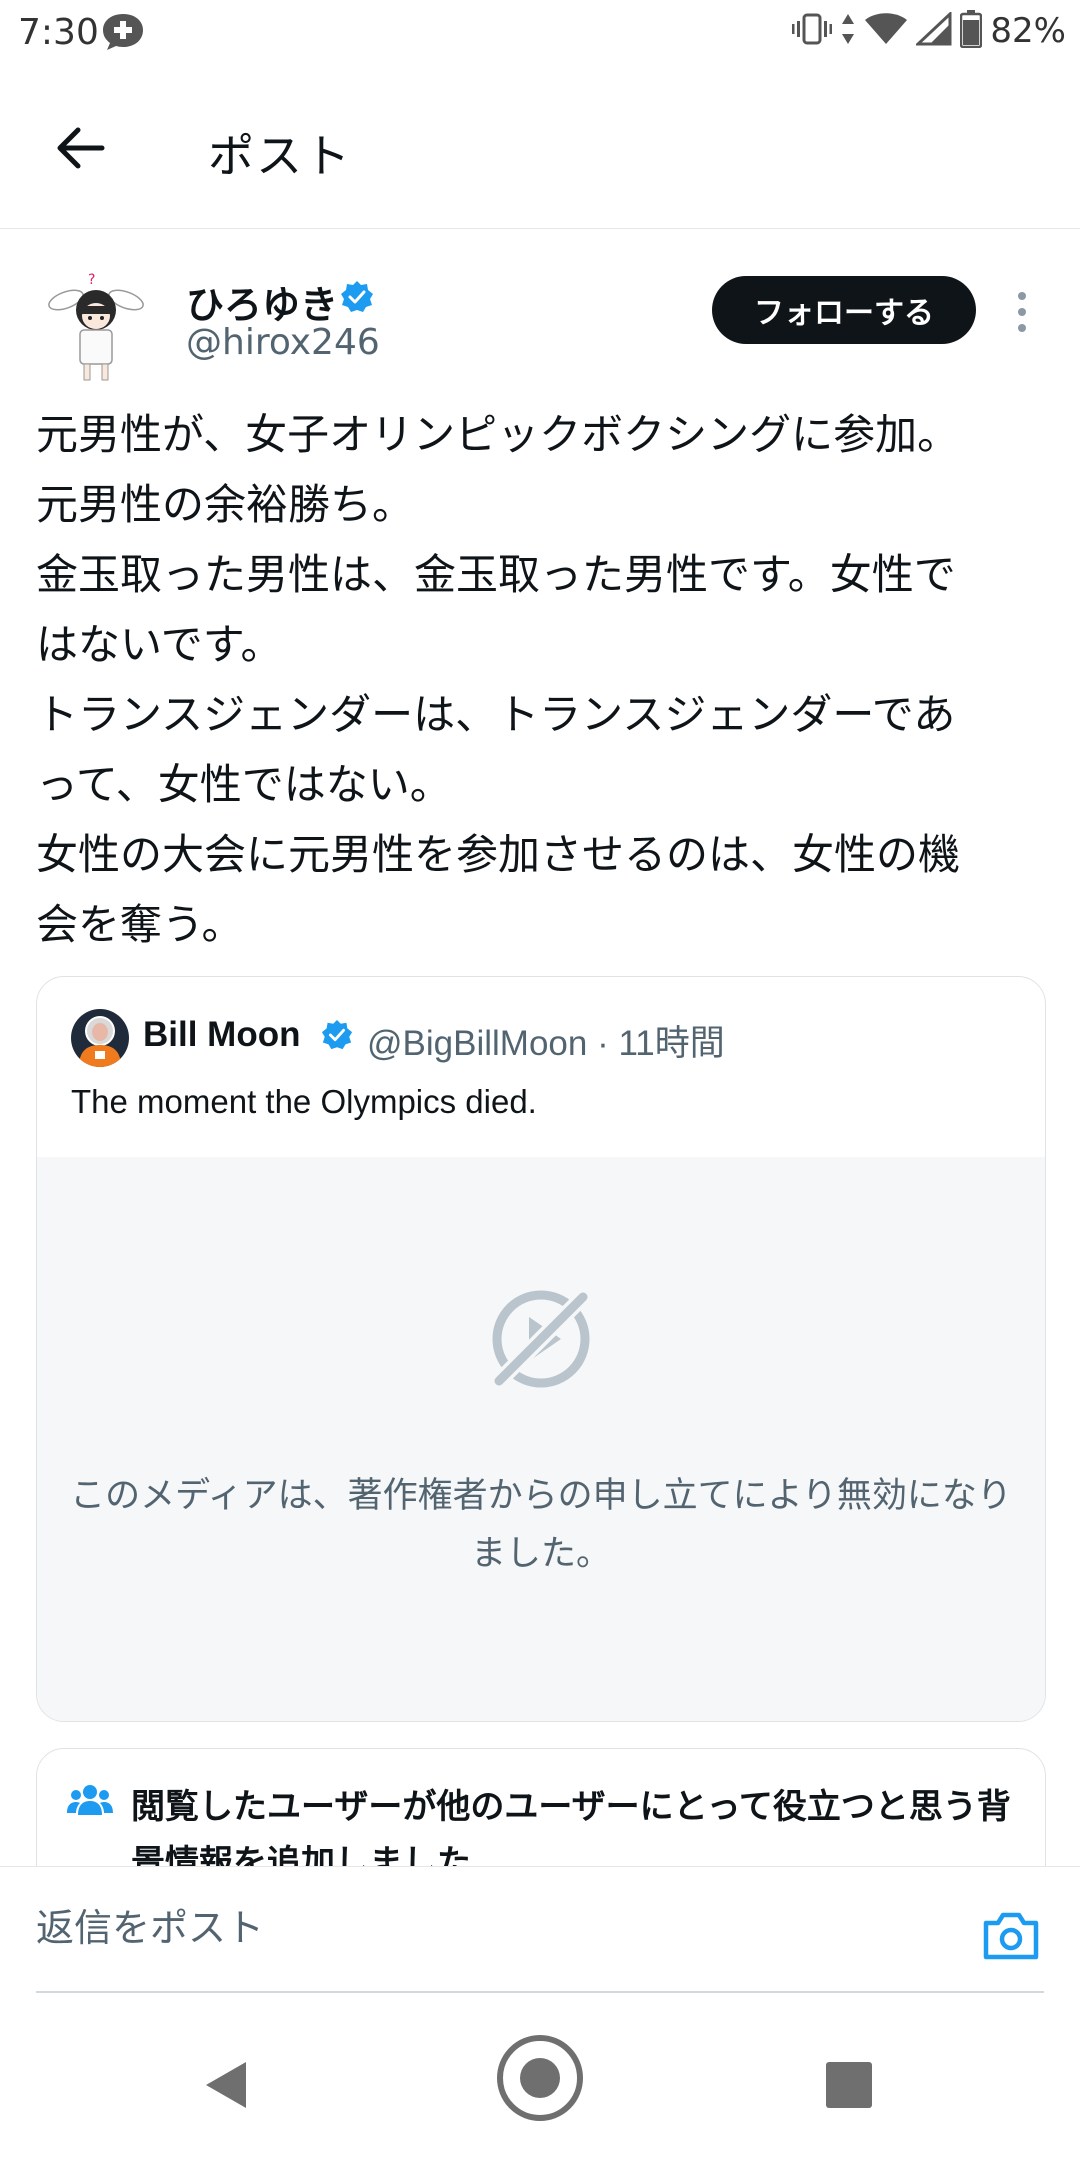  What do you see at coordinates (496, 574) in the screenshot?
I see `post-text-line: 金玉取った男性は、金玉取った男性です。女性で` at bounding box center [496, 574].